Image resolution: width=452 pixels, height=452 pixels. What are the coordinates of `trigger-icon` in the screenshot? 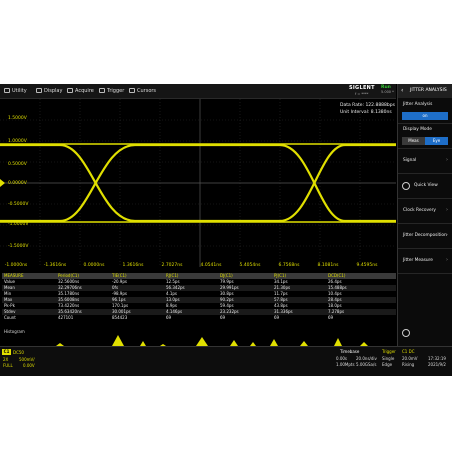 It's located at (102, 90).